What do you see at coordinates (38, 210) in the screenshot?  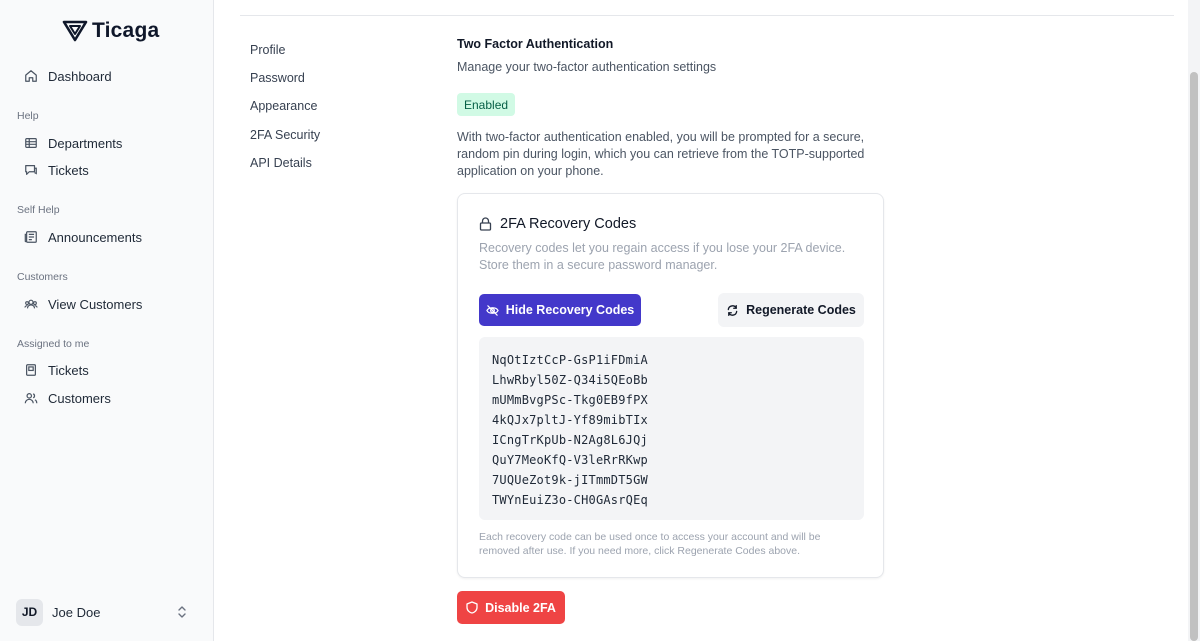 I see `sidebar-group-label: Self Help` at bounding box center [38, 210].